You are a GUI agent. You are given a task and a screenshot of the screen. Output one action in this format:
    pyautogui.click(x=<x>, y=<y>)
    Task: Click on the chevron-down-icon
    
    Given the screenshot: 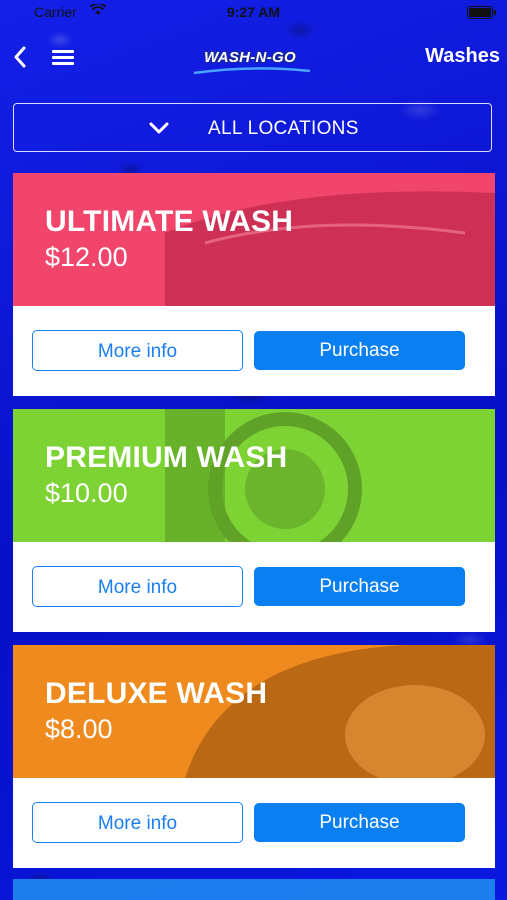 What is the action you would take?
    pyautogui.click(x=159, y=128)
    